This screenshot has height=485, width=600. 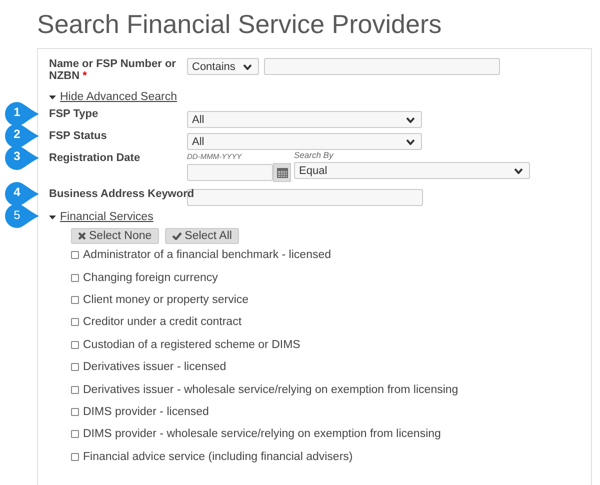 I want to click on toggle-link: Financial Services, so click(x=107, y=217).